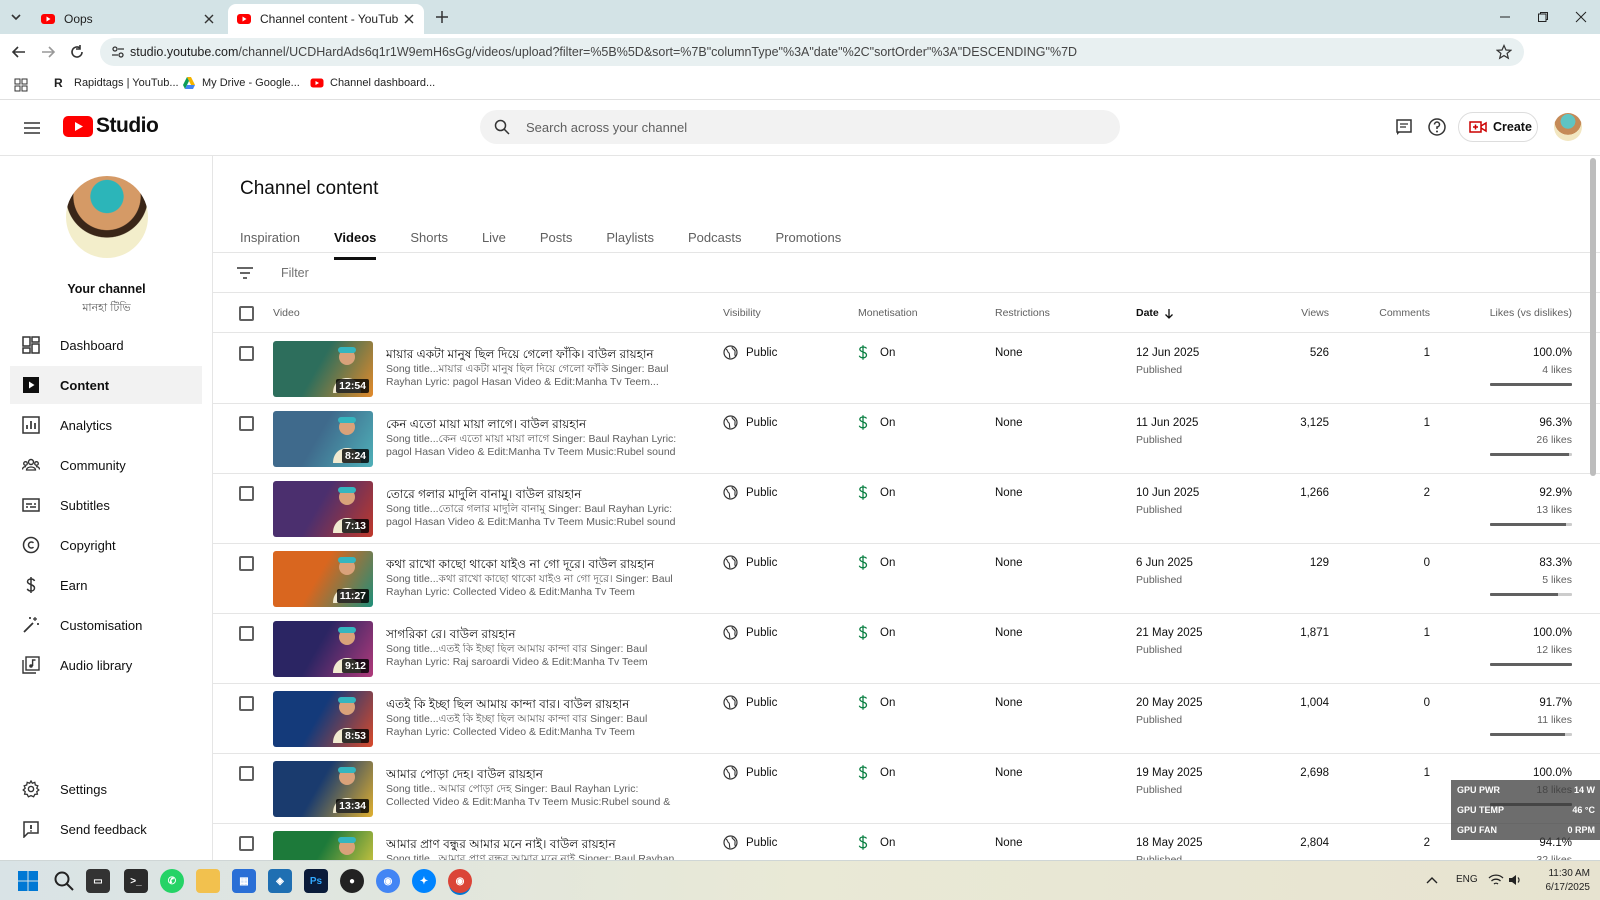  What do you see at coordinates (323, 789) in the screenshot?
I see `video-thumbnail: 13:34` at bounding box center [323, 789].